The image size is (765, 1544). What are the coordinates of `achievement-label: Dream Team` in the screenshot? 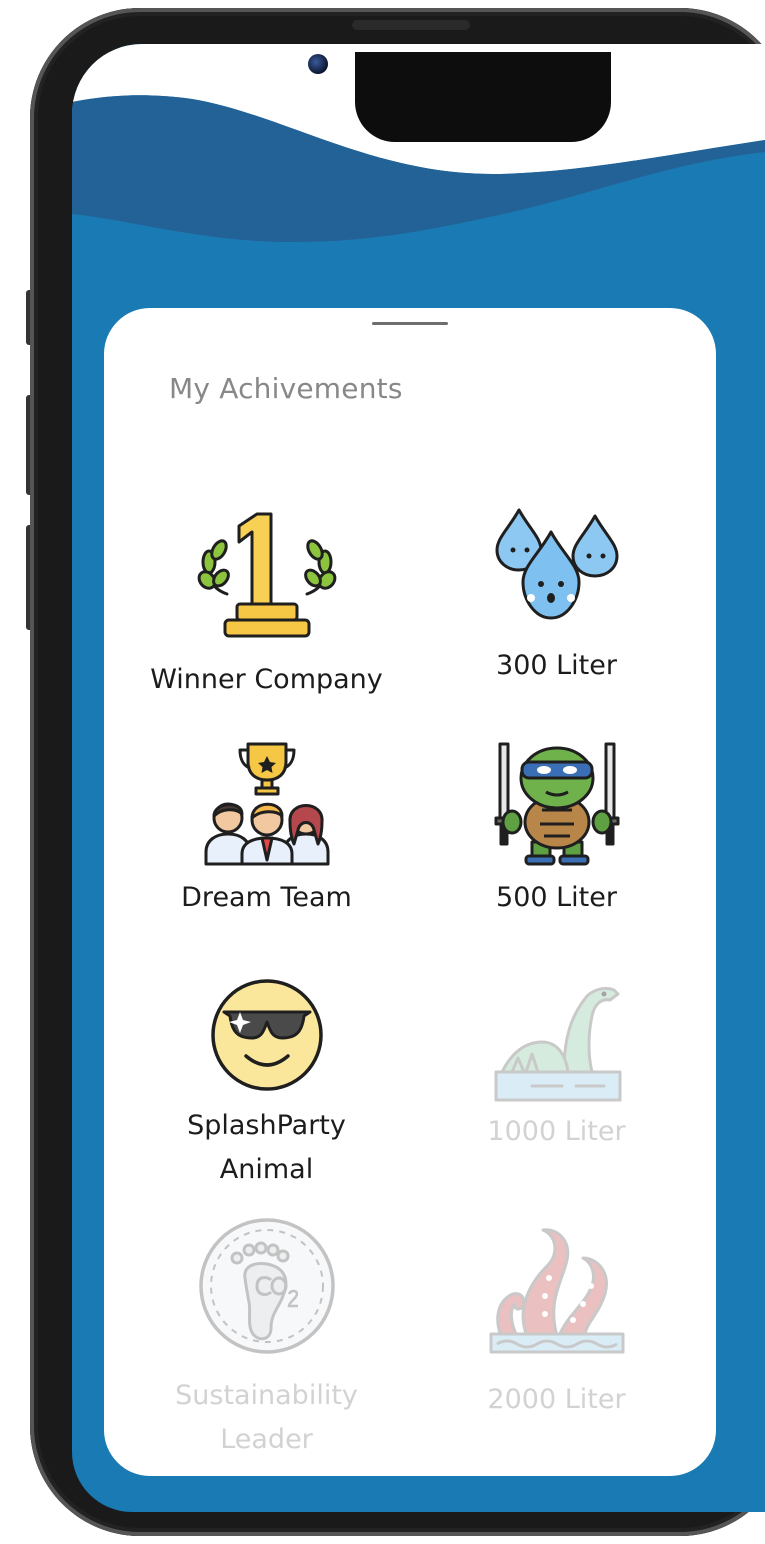 It's located at (266, 897).